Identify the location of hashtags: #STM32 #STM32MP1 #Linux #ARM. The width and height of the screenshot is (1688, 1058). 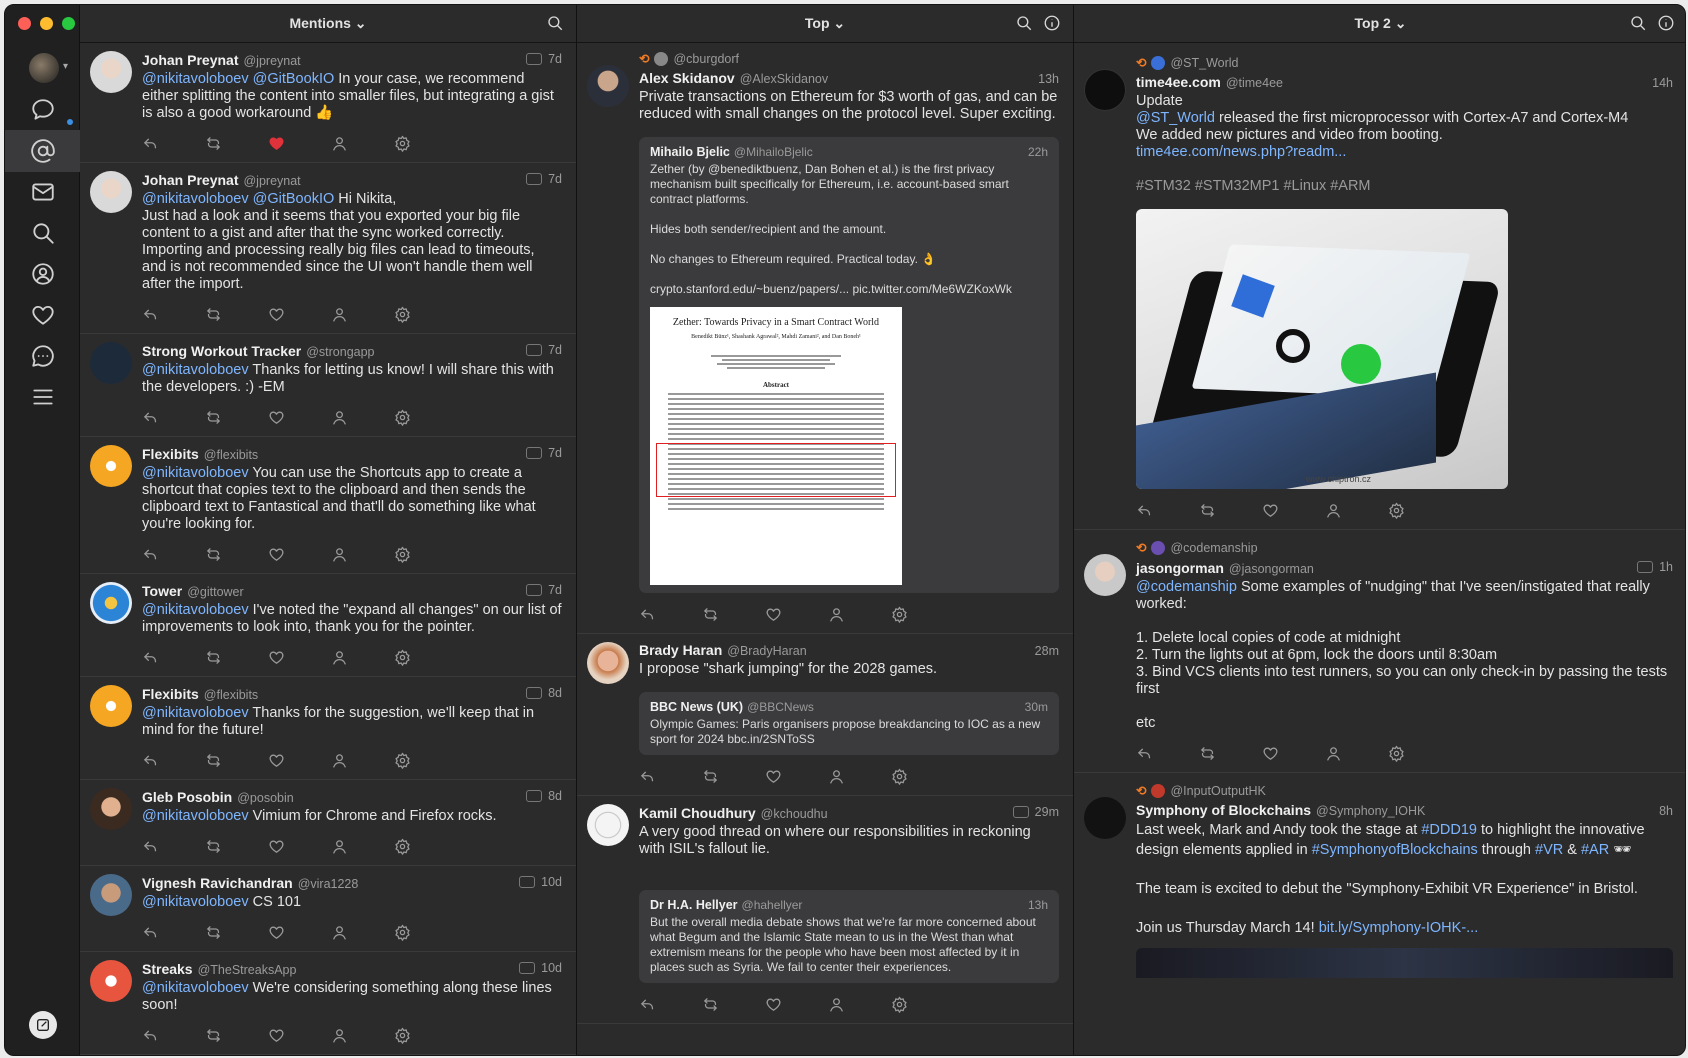
(1404, 186).